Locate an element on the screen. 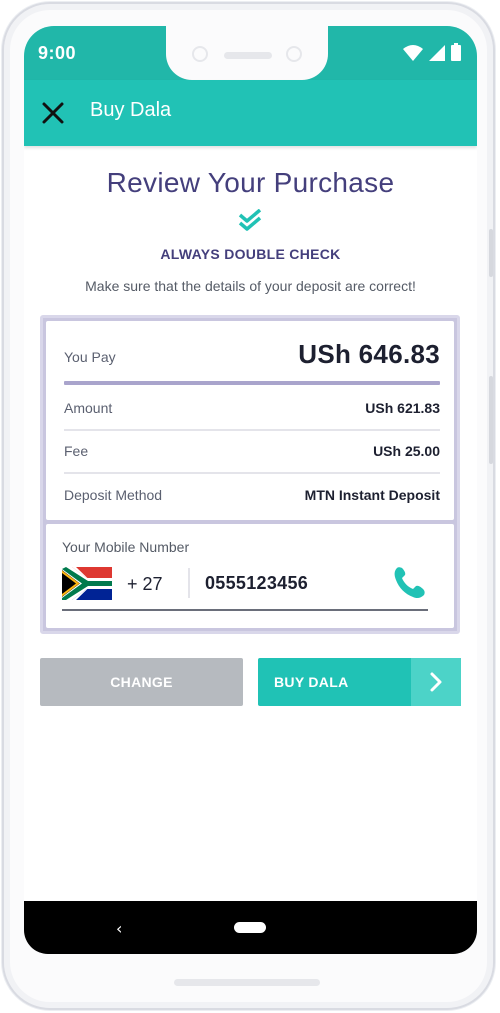 This screenshot has height=1013, width=500. status-icons is located at coordinates (432, 52).